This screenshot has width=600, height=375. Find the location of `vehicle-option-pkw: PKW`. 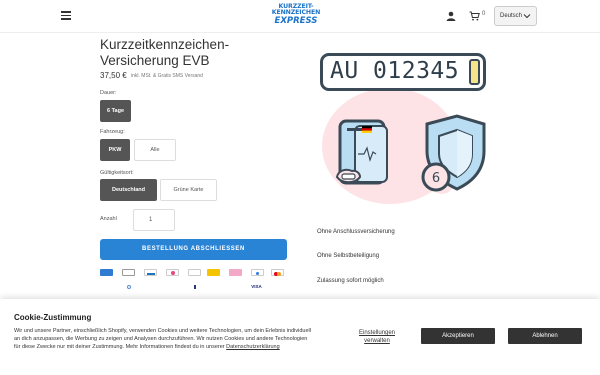

vehicle-option-pkw: PKW is located at coordinates (115, 150).